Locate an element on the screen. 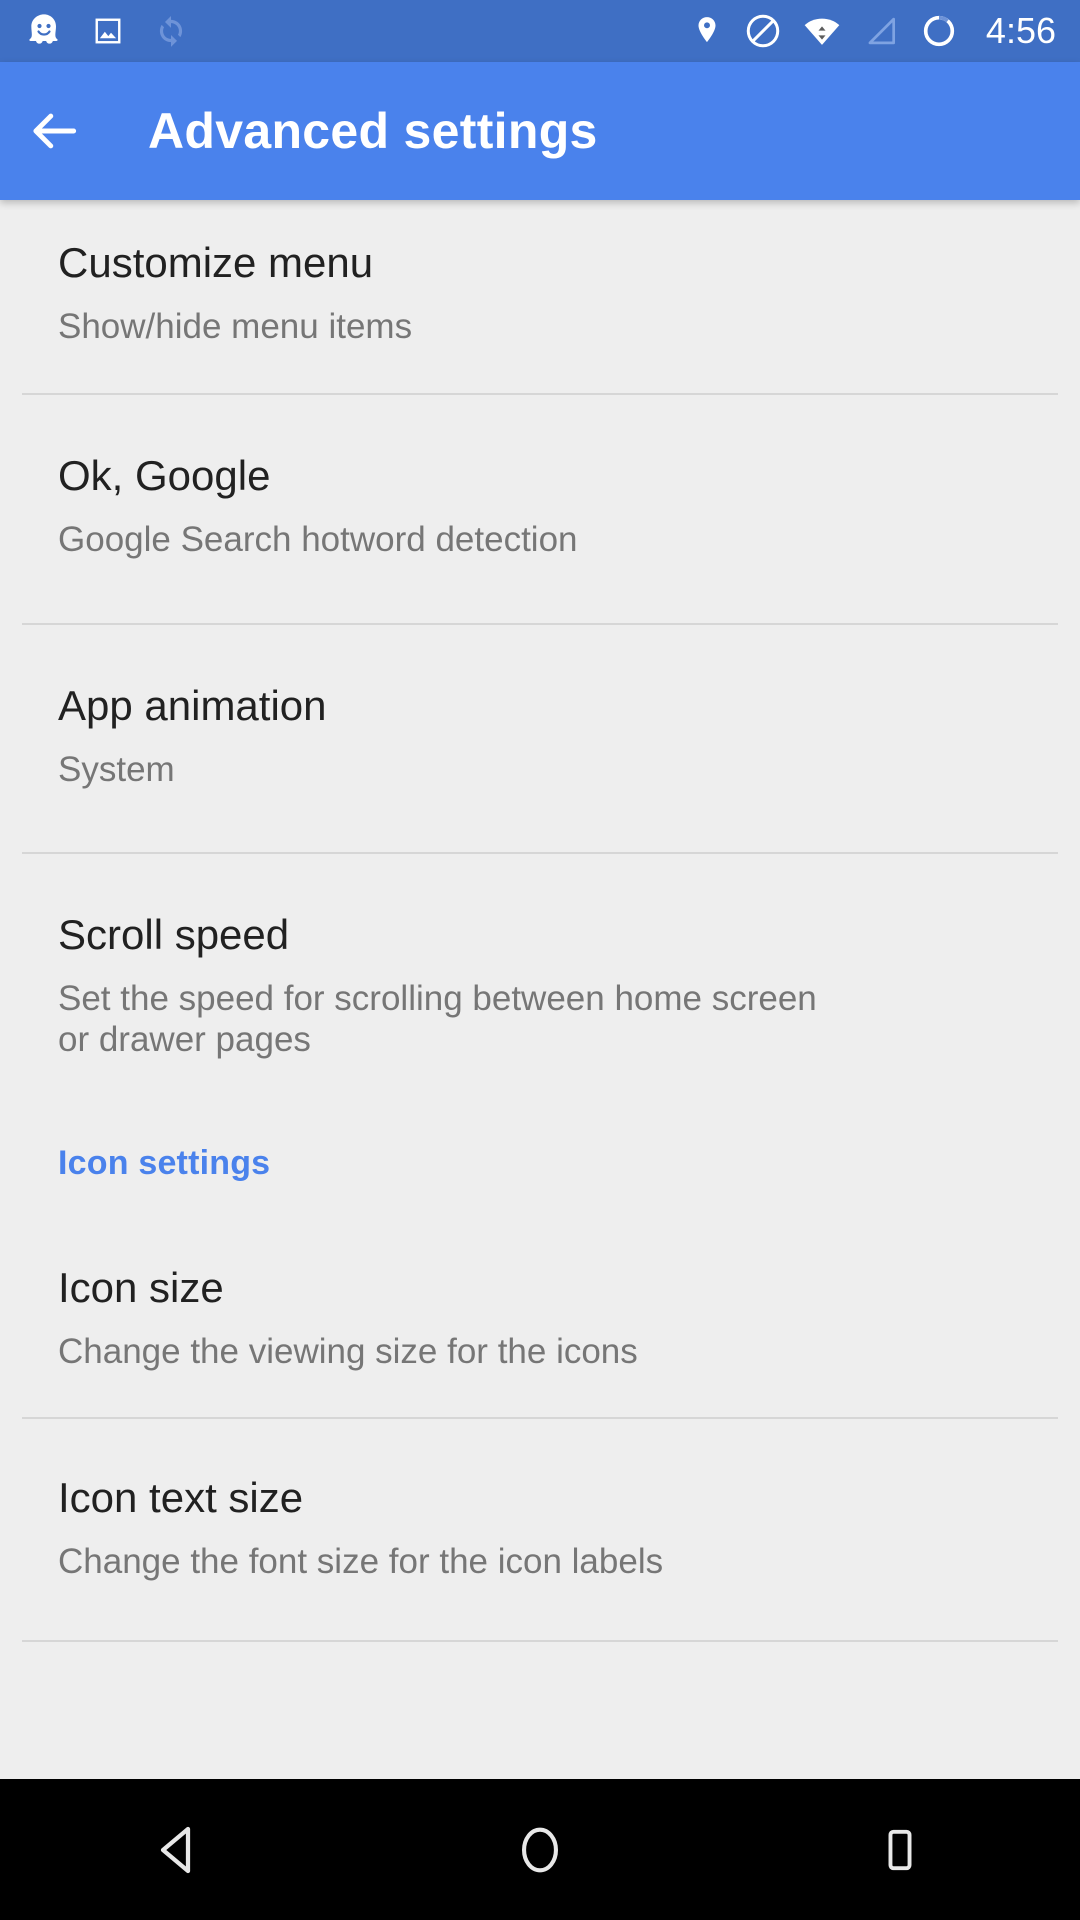 This screenshot has width=1080, height=1920. recents-nav-button is located at coordinates (900, 1849).